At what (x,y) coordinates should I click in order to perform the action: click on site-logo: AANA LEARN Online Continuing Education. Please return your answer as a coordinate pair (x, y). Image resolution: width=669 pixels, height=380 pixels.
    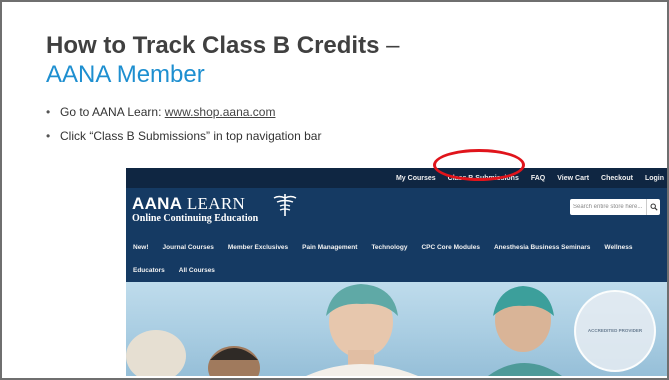
    Looking at the image, I should click on (195, 210).